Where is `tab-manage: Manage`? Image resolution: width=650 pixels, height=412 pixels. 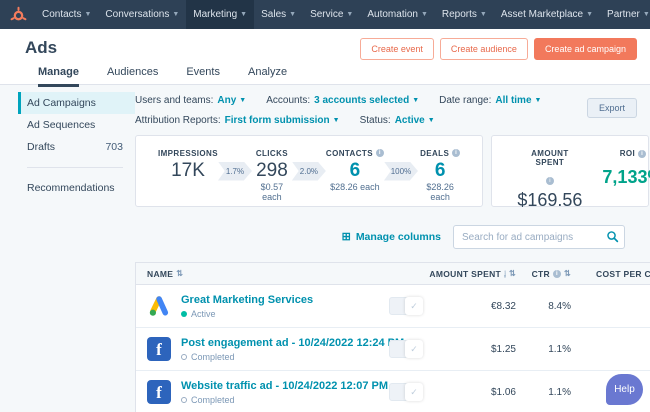 tab-manage: Manage is located at coordinates (58, 76).